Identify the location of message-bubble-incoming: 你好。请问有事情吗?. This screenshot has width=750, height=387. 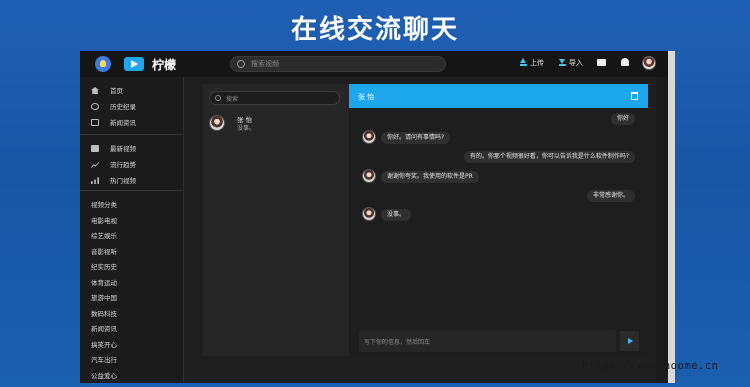
(416, 138).